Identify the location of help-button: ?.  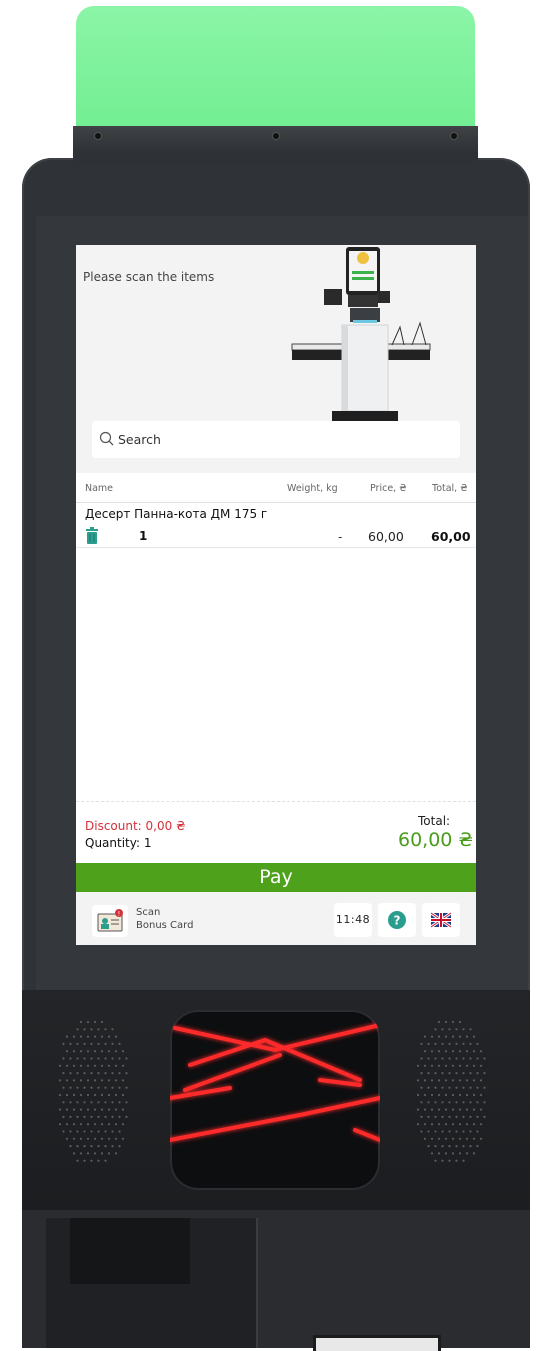
(397, 920).